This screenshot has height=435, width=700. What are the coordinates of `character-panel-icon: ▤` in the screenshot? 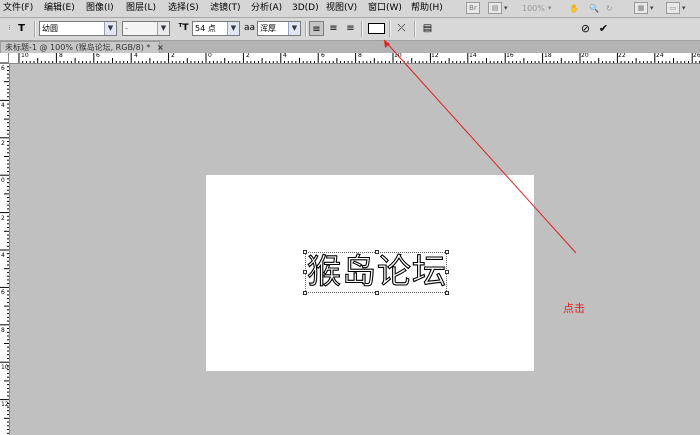 It's located at (427, 28).